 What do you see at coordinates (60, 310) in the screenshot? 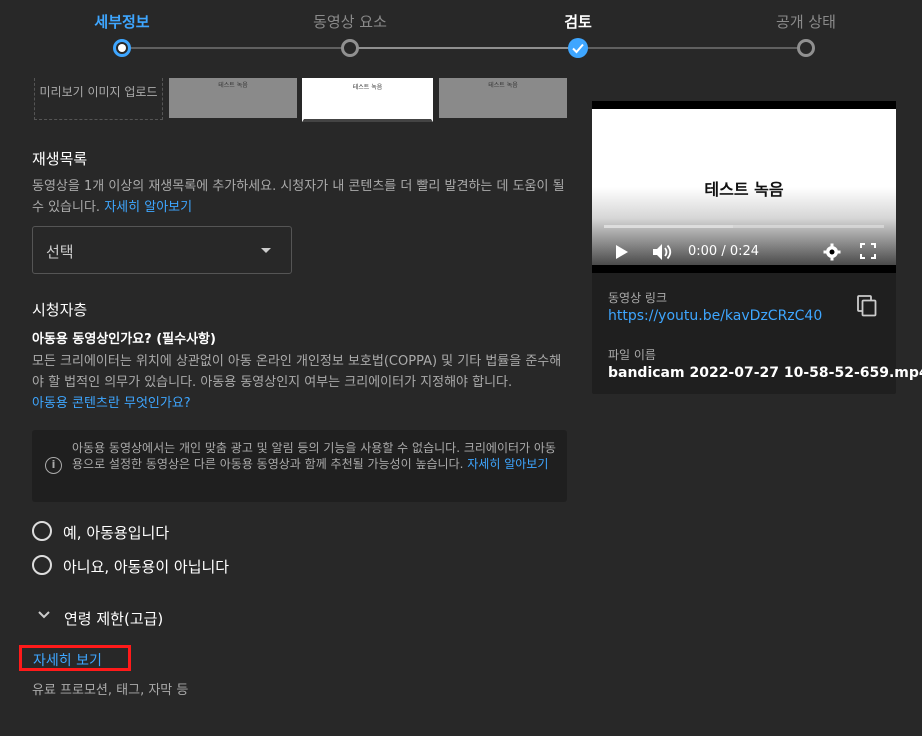
I see `audience-heading: 시청자층` at bounding box center [60, 310].